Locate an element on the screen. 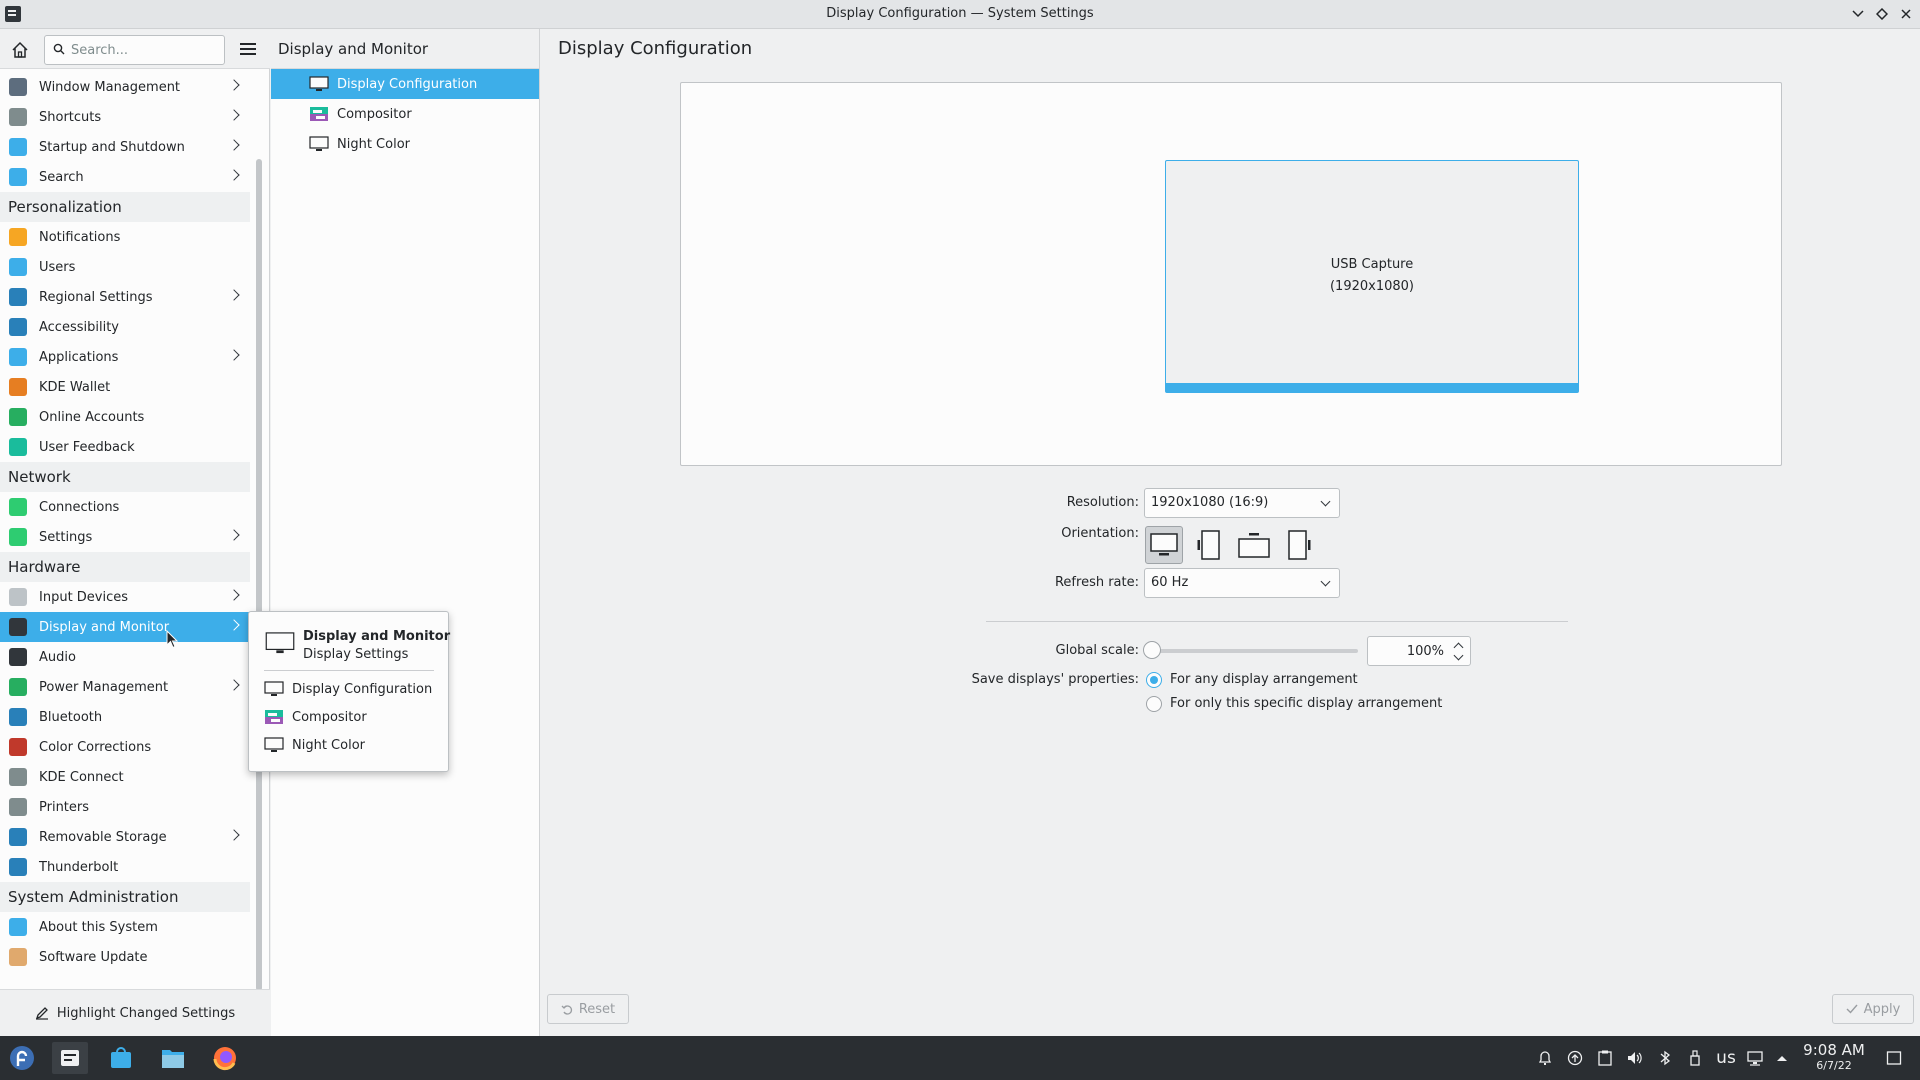 The height and width of the screenshot is (1080, 1920). sidebar-item-regional-settings: Regional Settings is located at coordinates (125, 297).